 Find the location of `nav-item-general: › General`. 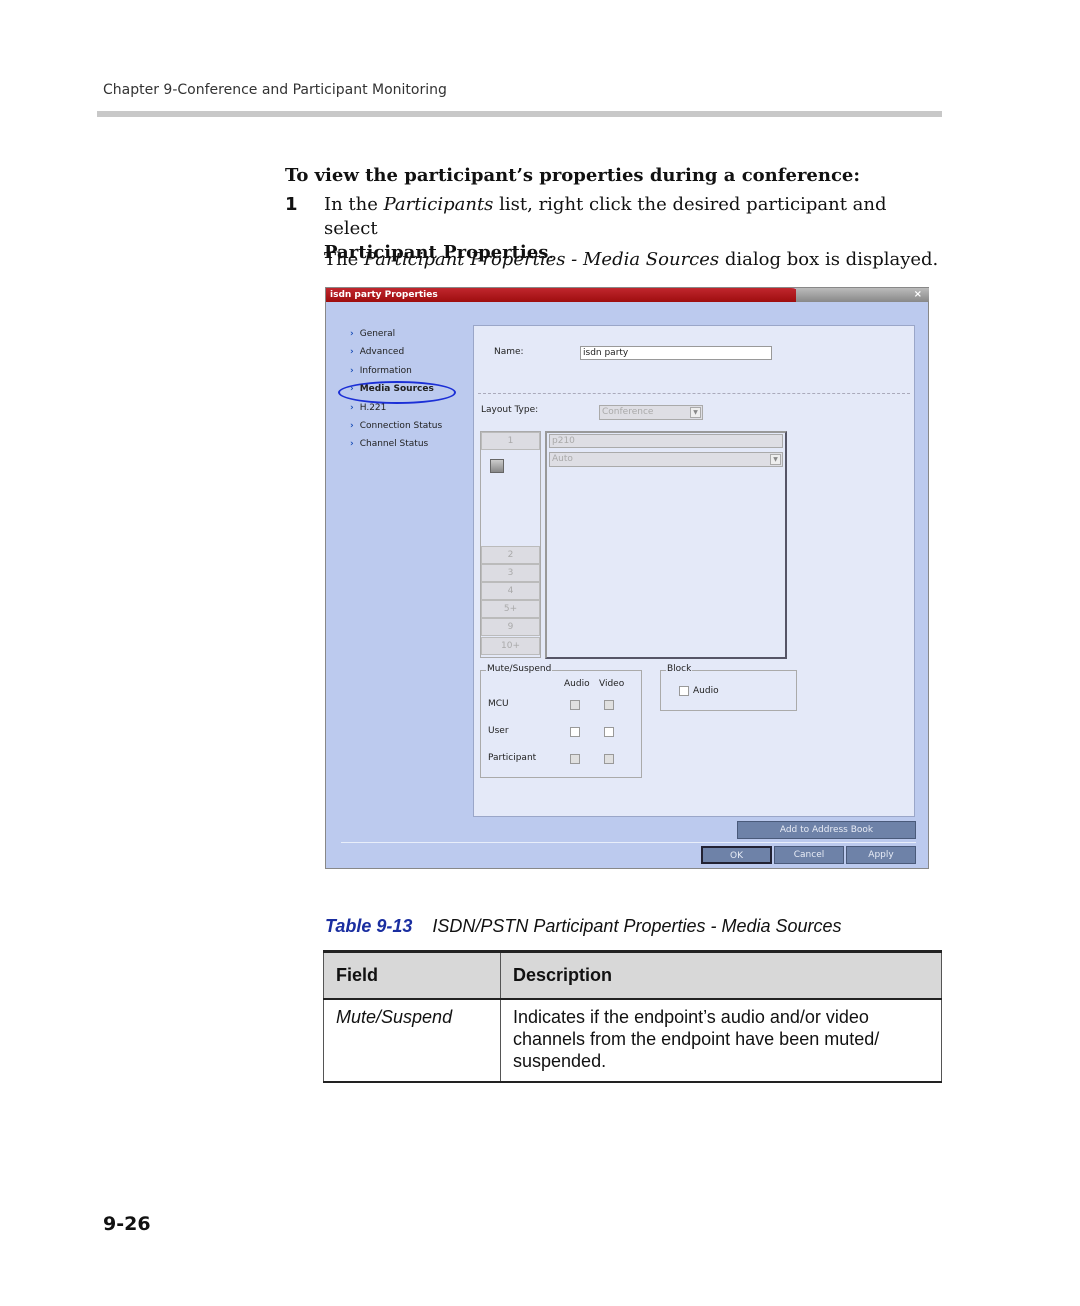

nav-item-general: › General is located at coordinates (372, 334).